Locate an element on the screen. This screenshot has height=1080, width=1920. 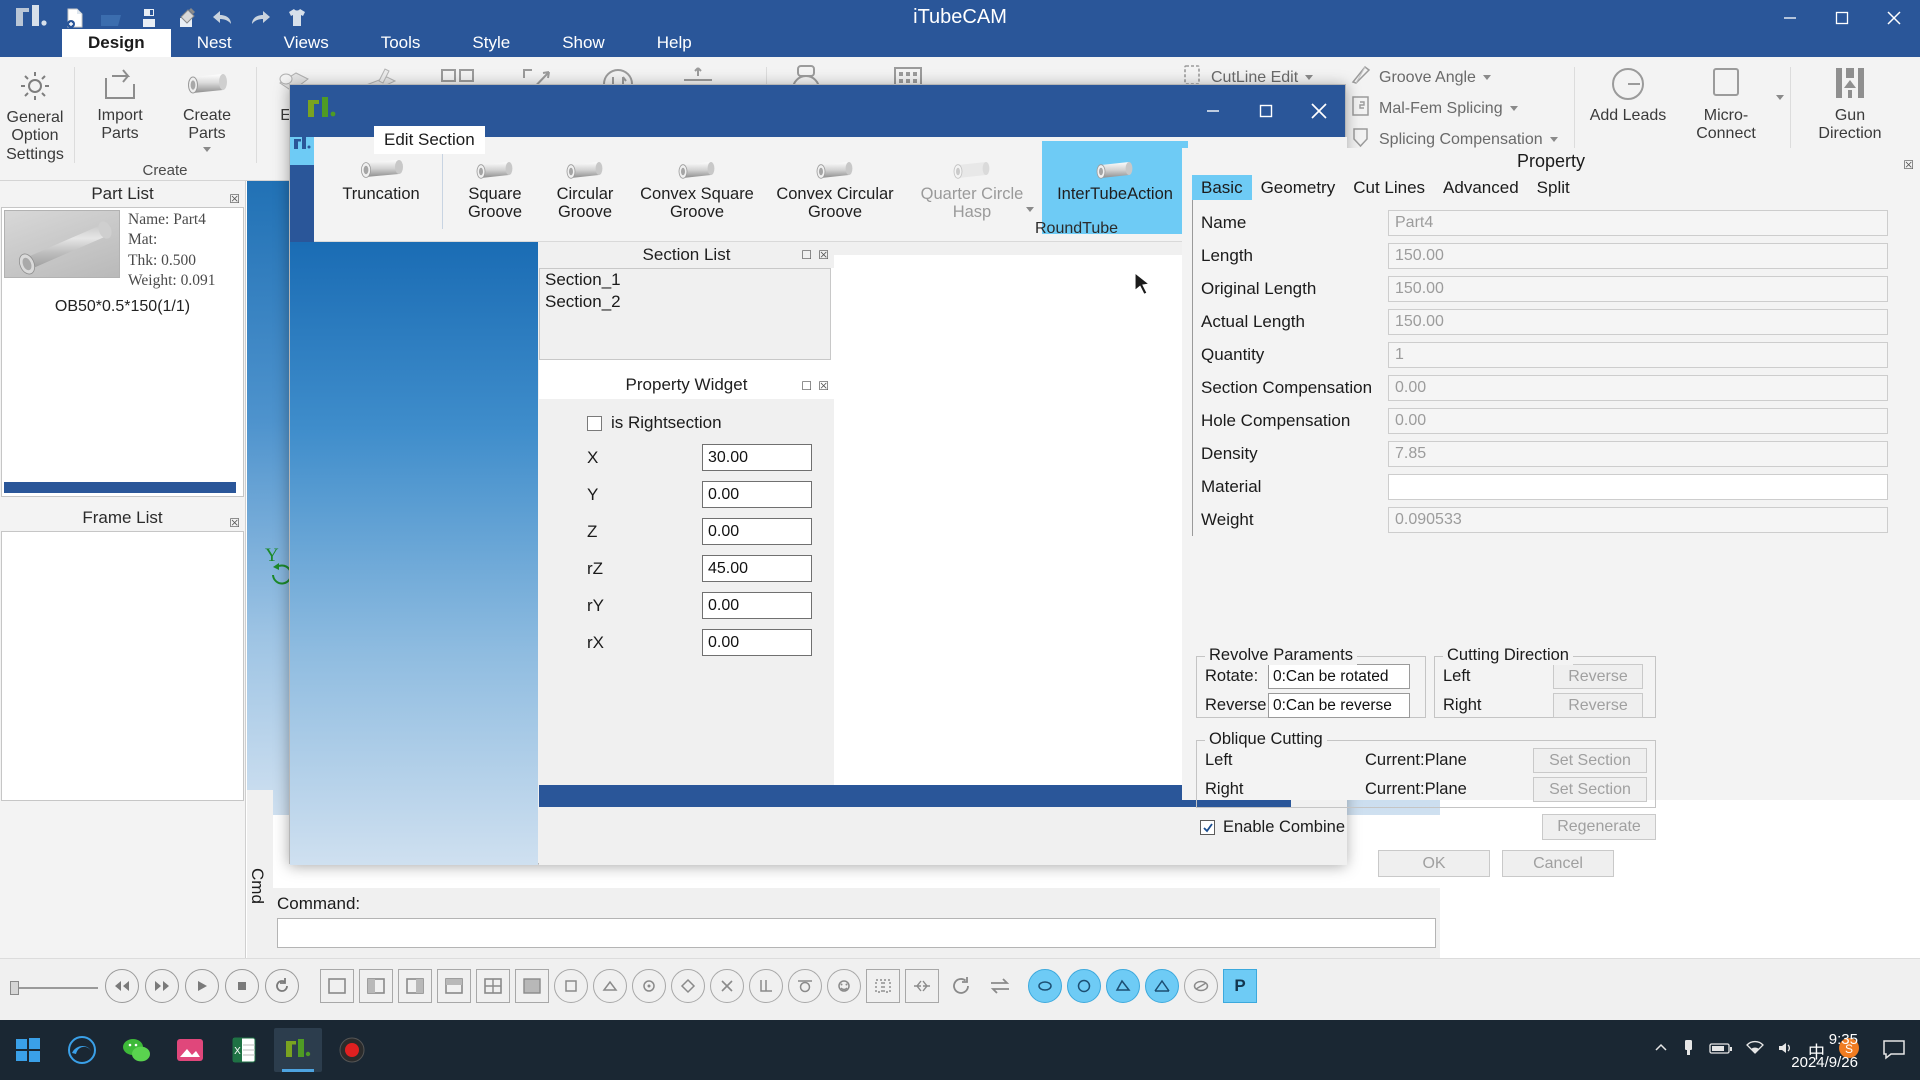
enable-combine-checkbox is located at coordinates (1207, 827).